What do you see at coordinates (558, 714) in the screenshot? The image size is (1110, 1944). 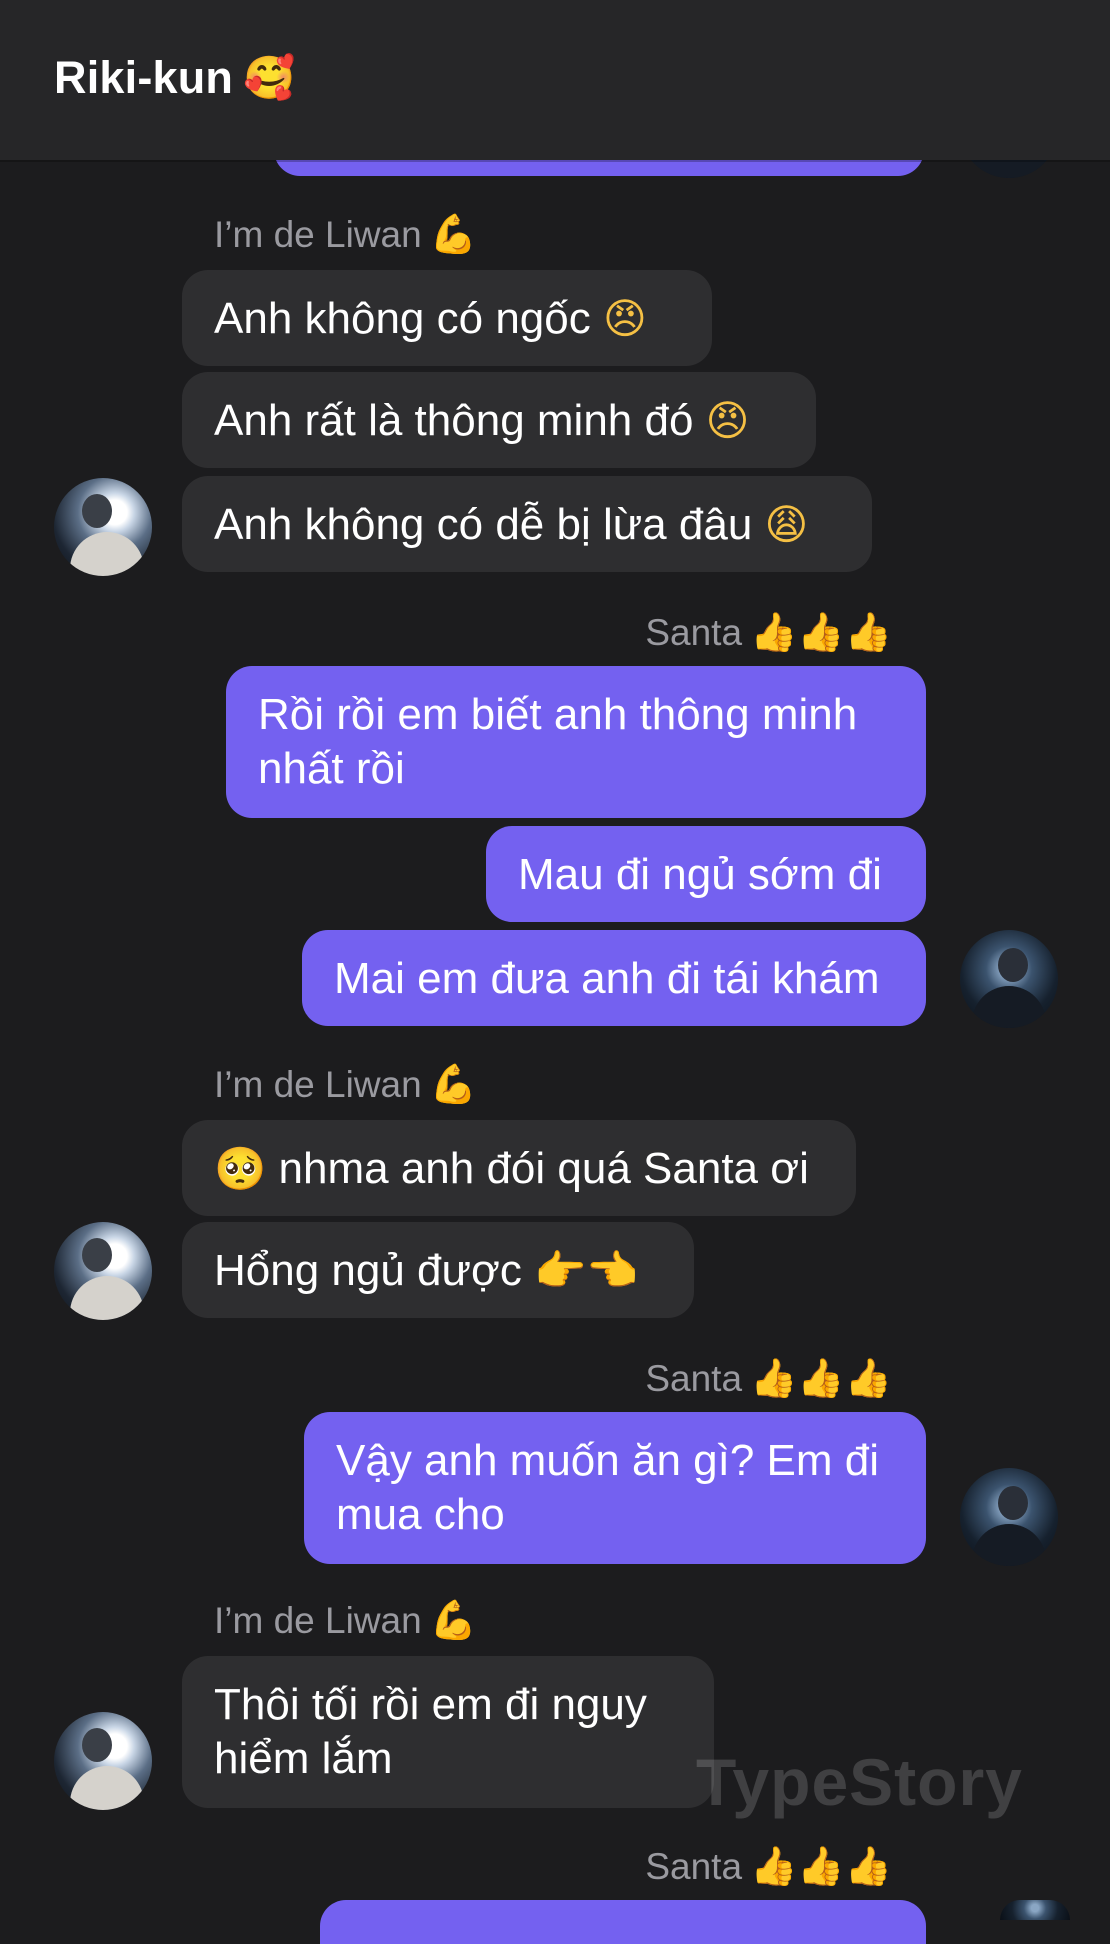 I see `message-text-line-1: Rồi rồi em biết anh thông minh` at bounding box center [558, 714].